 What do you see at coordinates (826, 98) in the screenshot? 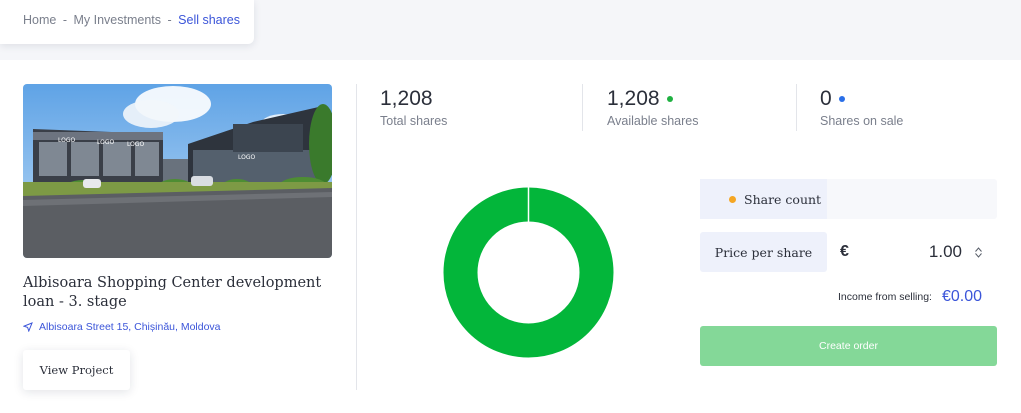
I see `stat-shares-on-sale-value: 0` at bounding box center [826, 98].